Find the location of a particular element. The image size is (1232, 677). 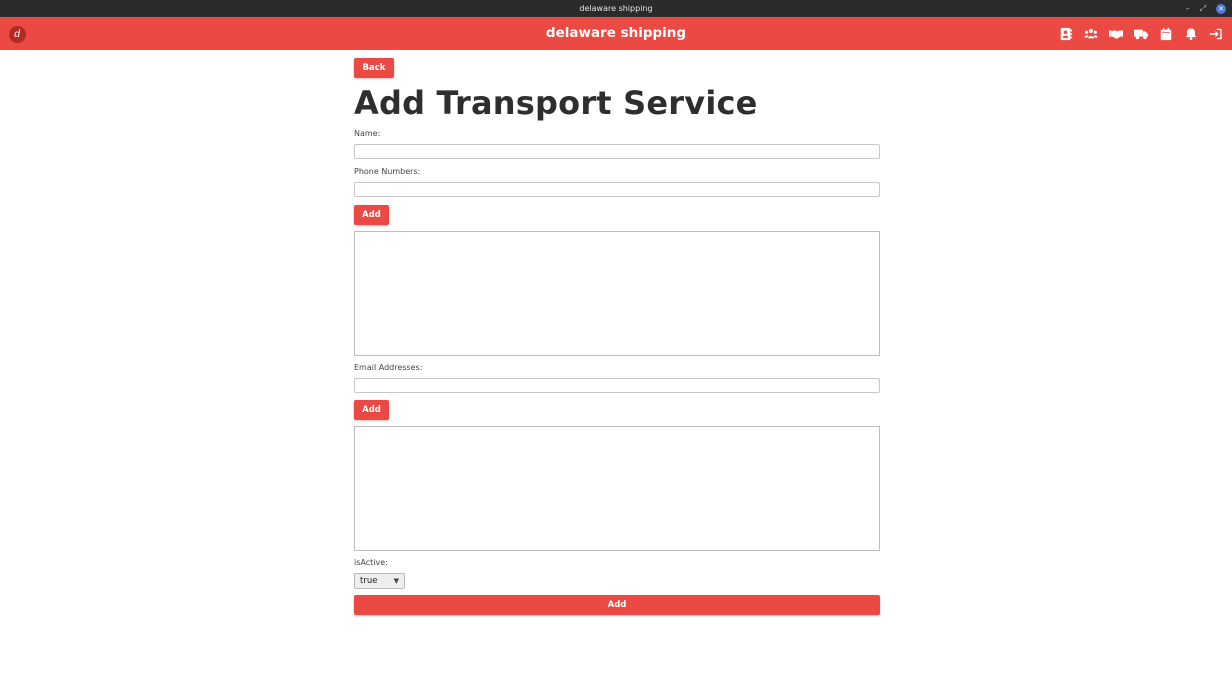

truck-icon is located at coordinates (1140, 33).